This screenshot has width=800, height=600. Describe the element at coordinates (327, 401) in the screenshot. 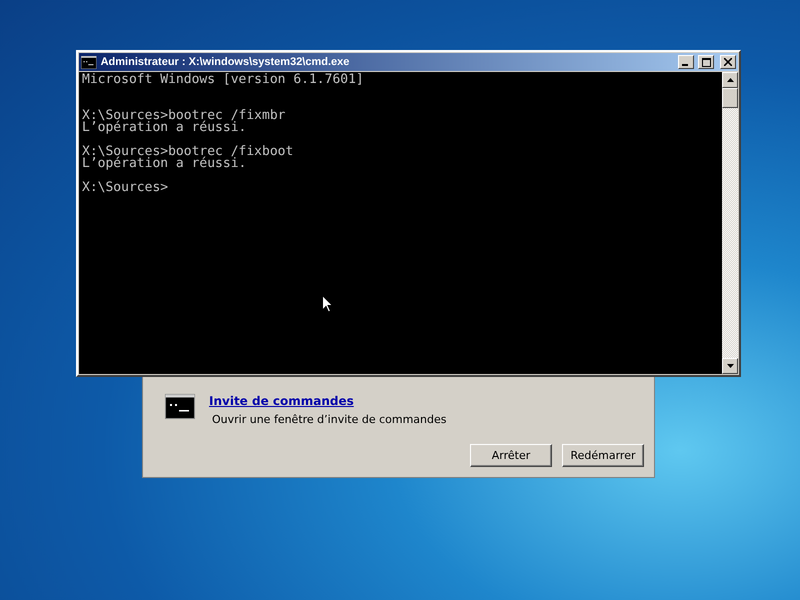

I see `command-prompt-link: Invite de commandes` at that location.